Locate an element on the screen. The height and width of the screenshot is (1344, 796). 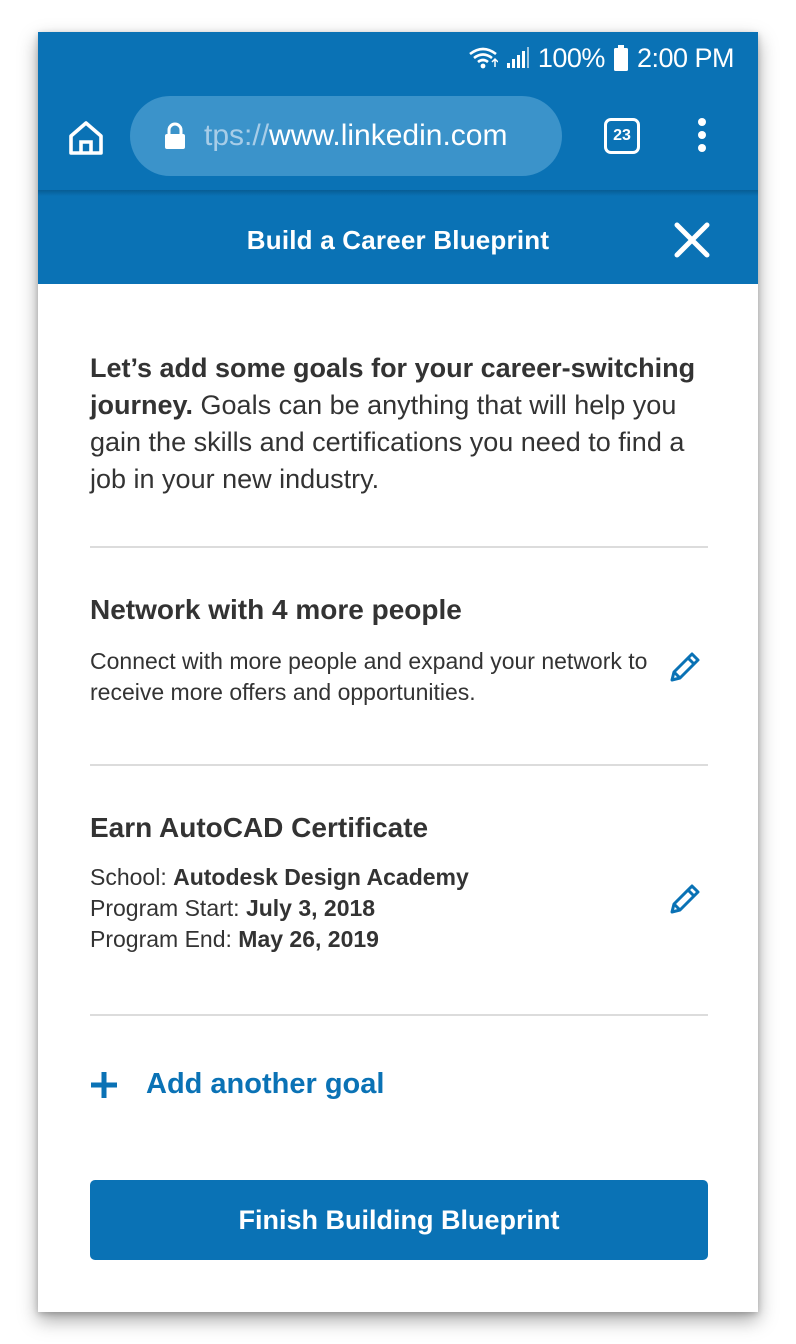
end-label: Program End: is located at coordinates (164, 939).